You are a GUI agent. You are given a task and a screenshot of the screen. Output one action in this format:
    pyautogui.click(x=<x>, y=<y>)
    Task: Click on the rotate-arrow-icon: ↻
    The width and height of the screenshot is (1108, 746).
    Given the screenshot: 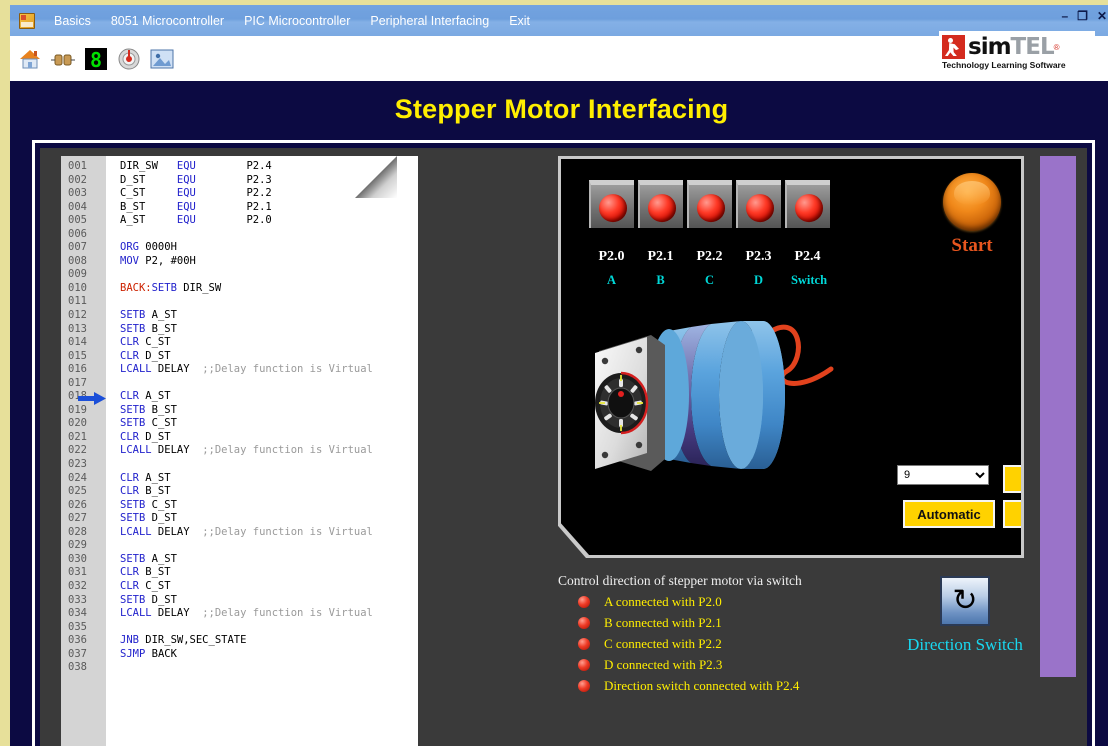 What is the action you would take?
    pyautogui.click(x=965, y=600)
    